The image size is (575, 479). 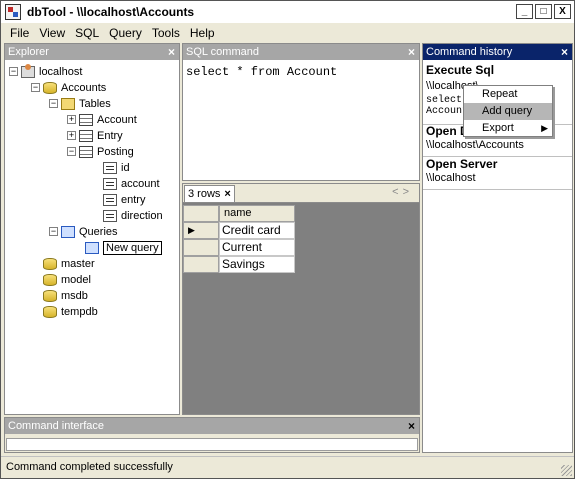 I want to click on tree-node-posting-table: − Posting, so click(x=100, y=151).